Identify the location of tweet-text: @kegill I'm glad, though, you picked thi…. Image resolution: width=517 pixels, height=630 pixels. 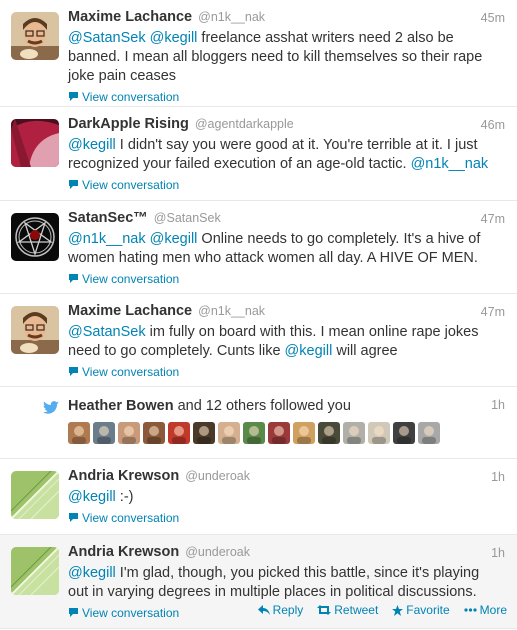
(286, 583).